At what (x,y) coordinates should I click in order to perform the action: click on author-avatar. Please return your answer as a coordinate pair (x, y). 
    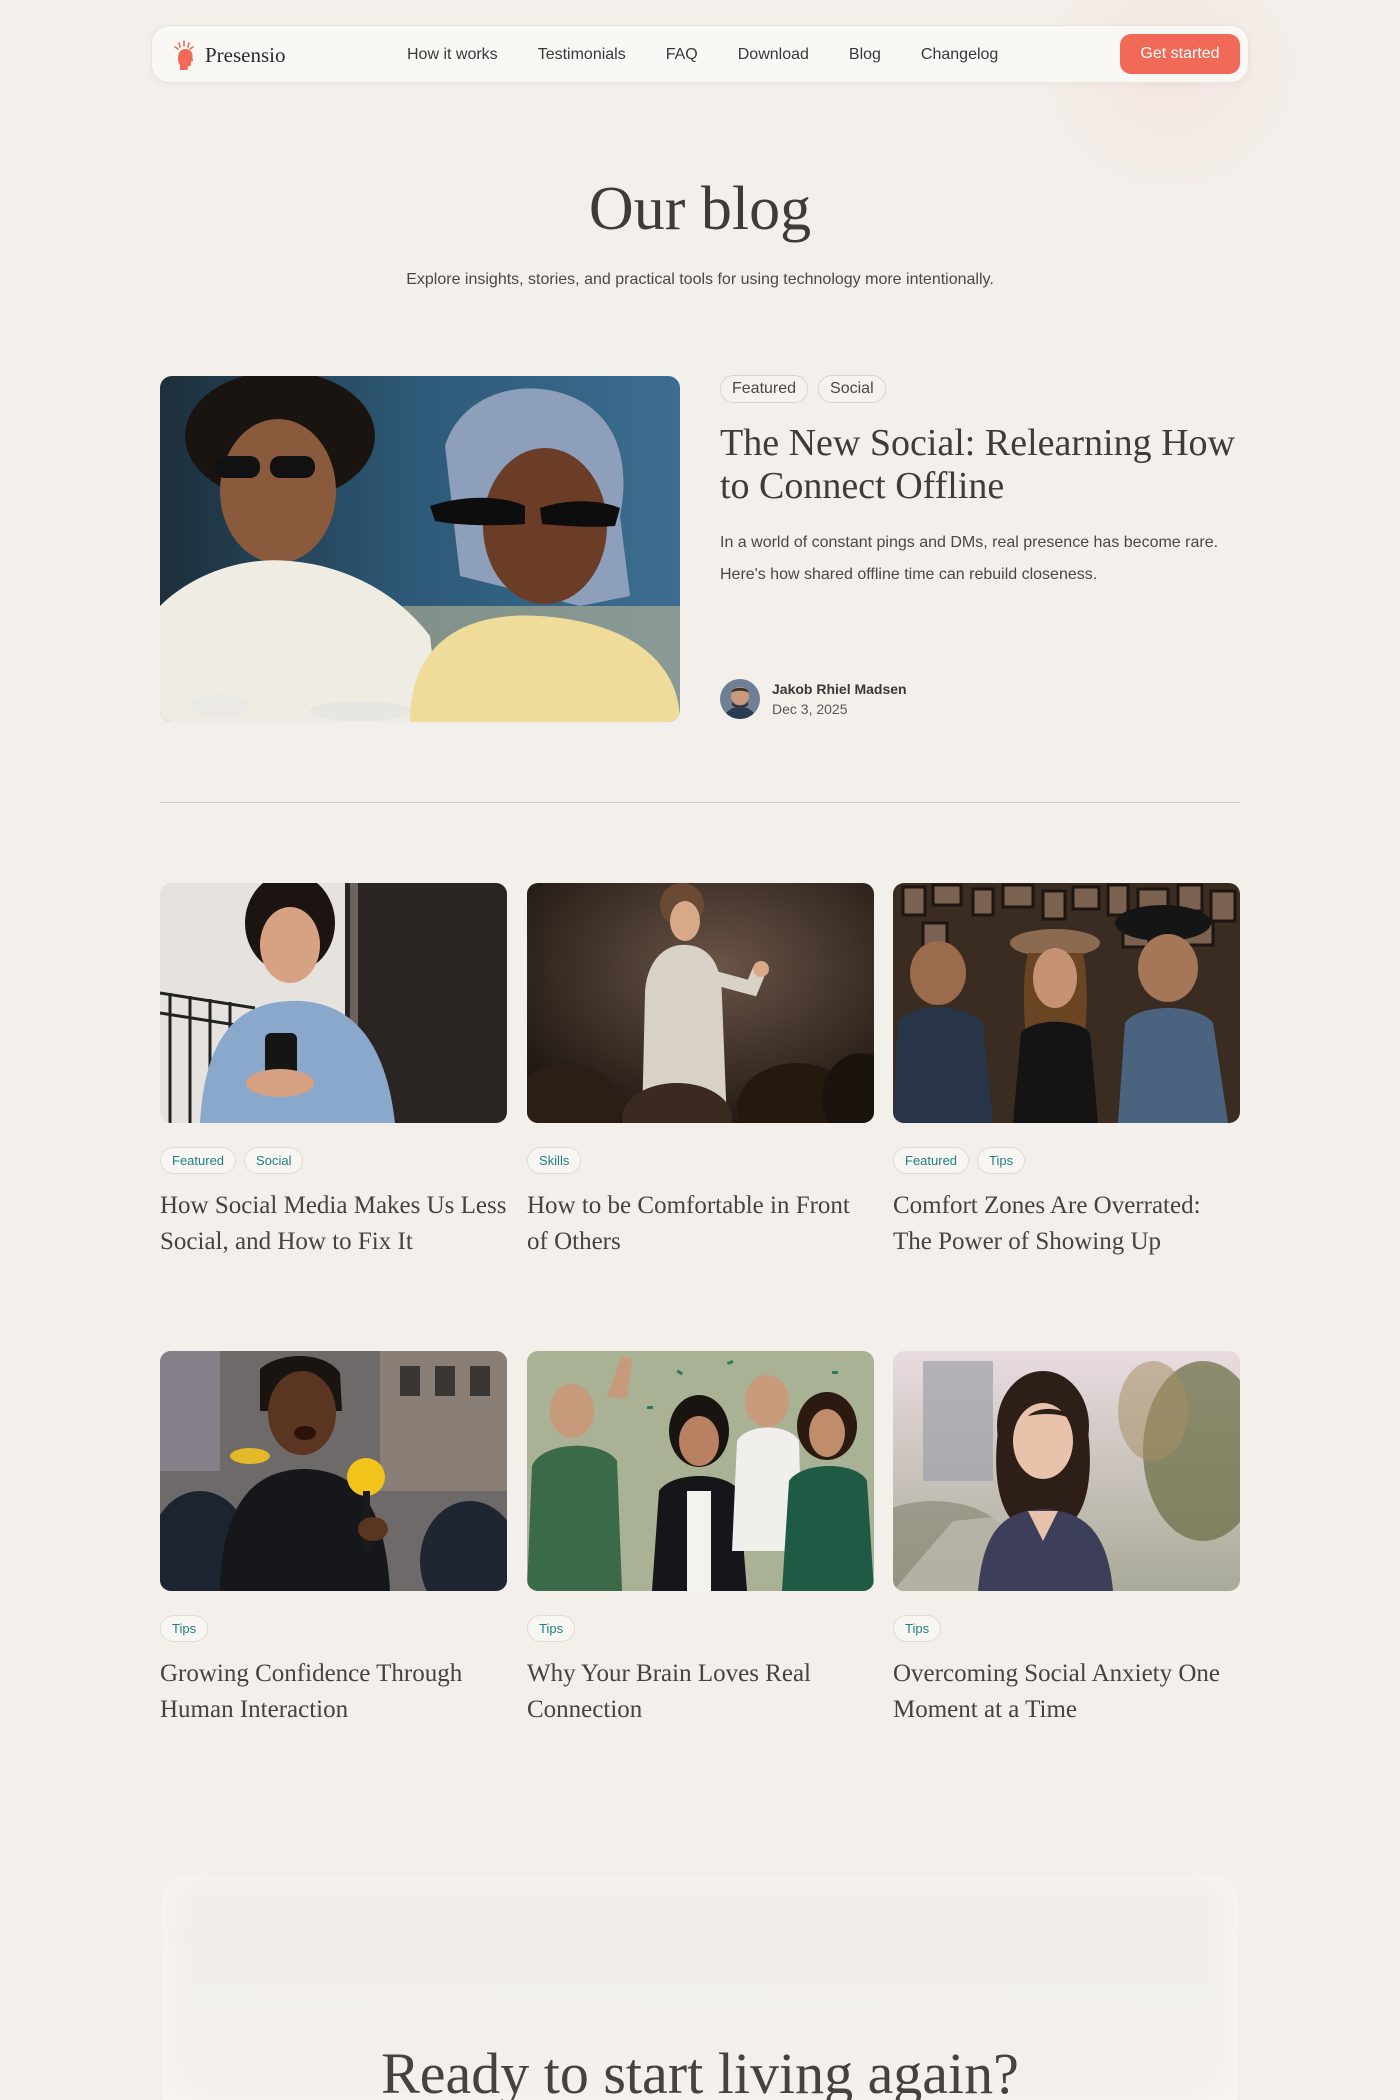
    Looking at the image, I should click on (740, 699).